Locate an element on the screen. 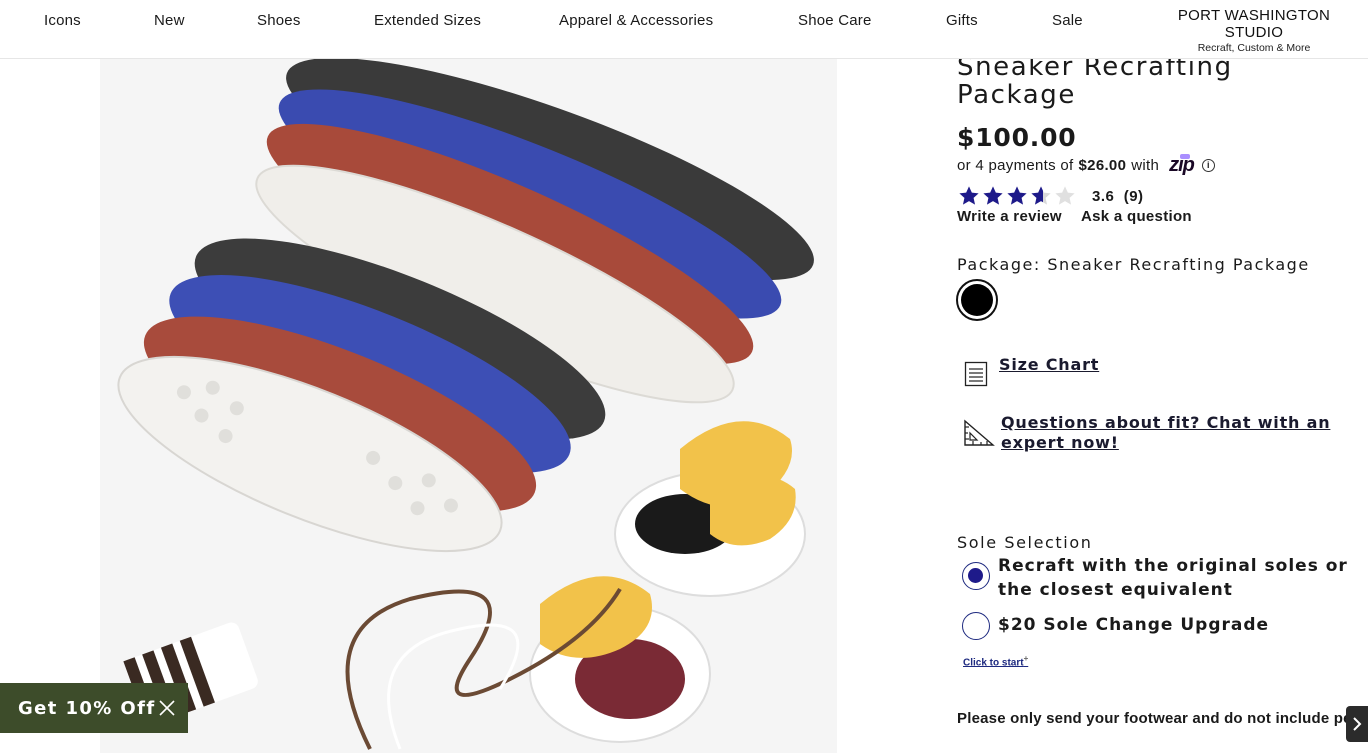 Image resolution: width=1368 pixels, height=753 pixels. nav-item-apparel-accessories: Apparel & Accessories is located at coordinates (636, 20).